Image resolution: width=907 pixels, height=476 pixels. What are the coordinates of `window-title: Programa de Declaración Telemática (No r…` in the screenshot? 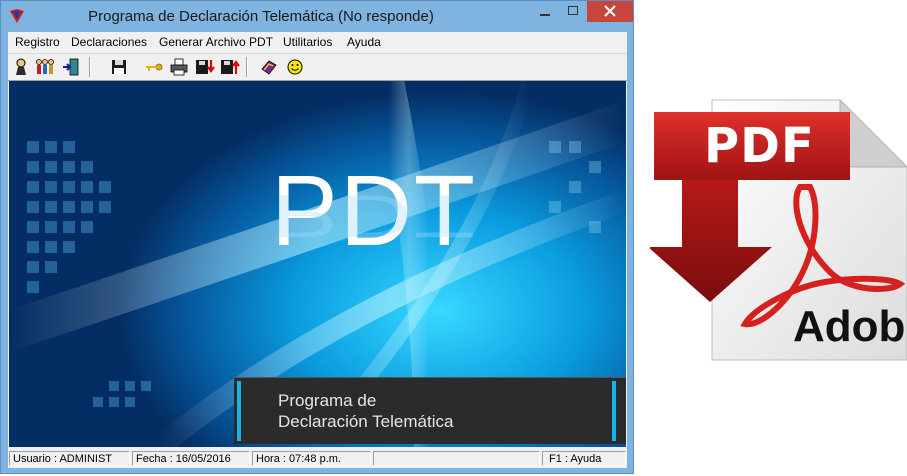 It's located at (261, 16).